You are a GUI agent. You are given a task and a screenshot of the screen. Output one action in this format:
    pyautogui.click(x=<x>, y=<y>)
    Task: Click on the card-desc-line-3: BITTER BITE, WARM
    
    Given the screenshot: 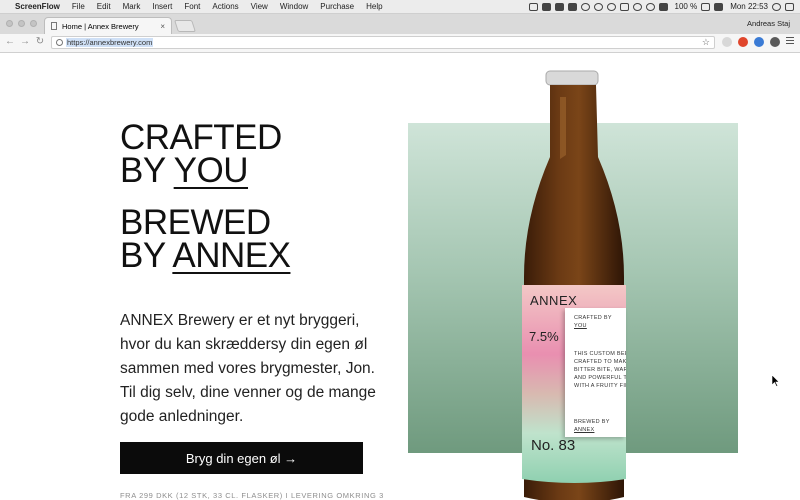 What is the action you would take?
    pyautogui.click(x=600, y=370)
    